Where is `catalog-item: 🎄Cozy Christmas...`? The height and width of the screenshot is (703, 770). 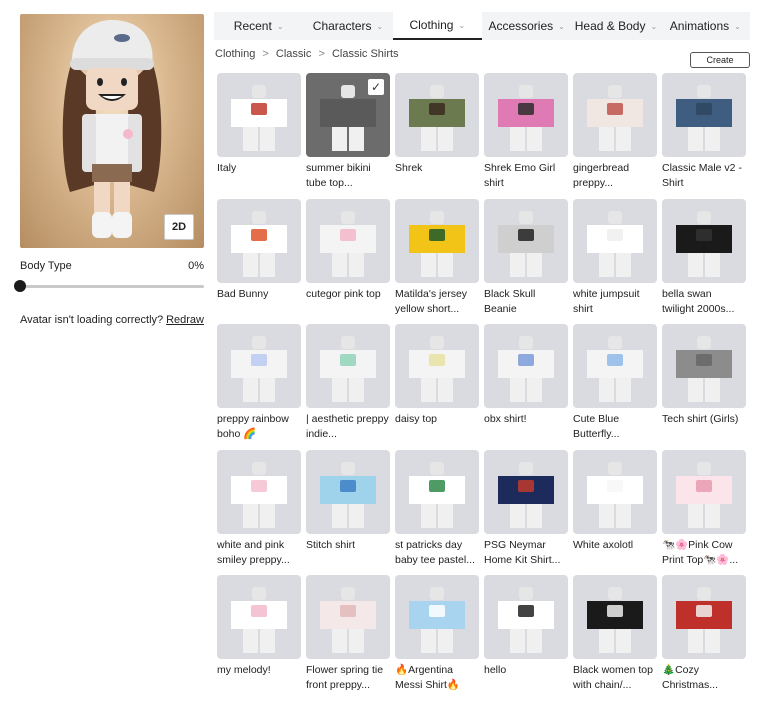
catalog-item: 🎄Cozy Christmas... is located at coordinates (704, 638).